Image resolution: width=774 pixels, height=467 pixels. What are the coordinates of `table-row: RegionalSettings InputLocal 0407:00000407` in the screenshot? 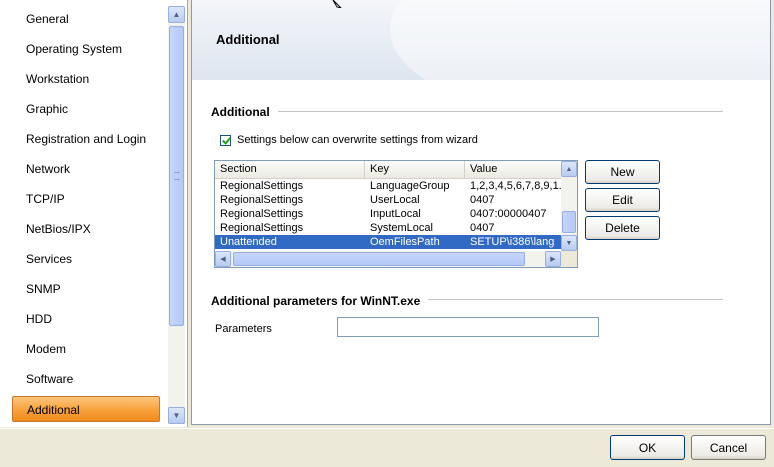 It's located at (388, 214).